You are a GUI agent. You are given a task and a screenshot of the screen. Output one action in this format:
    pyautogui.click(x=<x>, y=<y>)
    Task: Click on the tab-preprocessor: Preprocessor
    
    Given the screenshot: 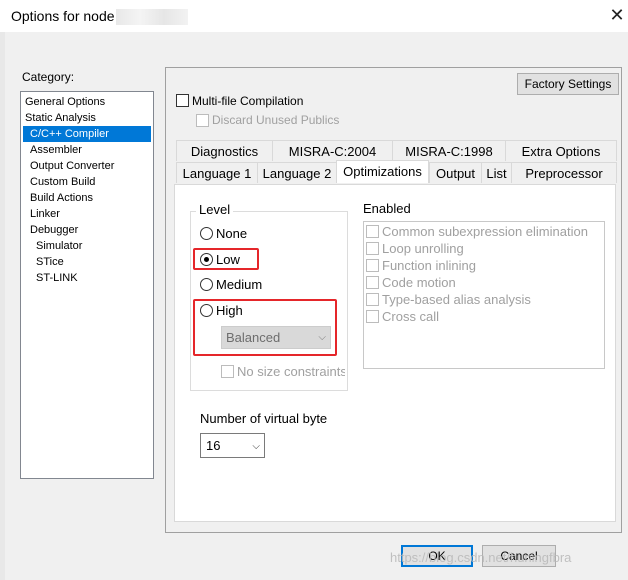 What is the action you would take?
    pyautogui.click(x=564, y=172)
    